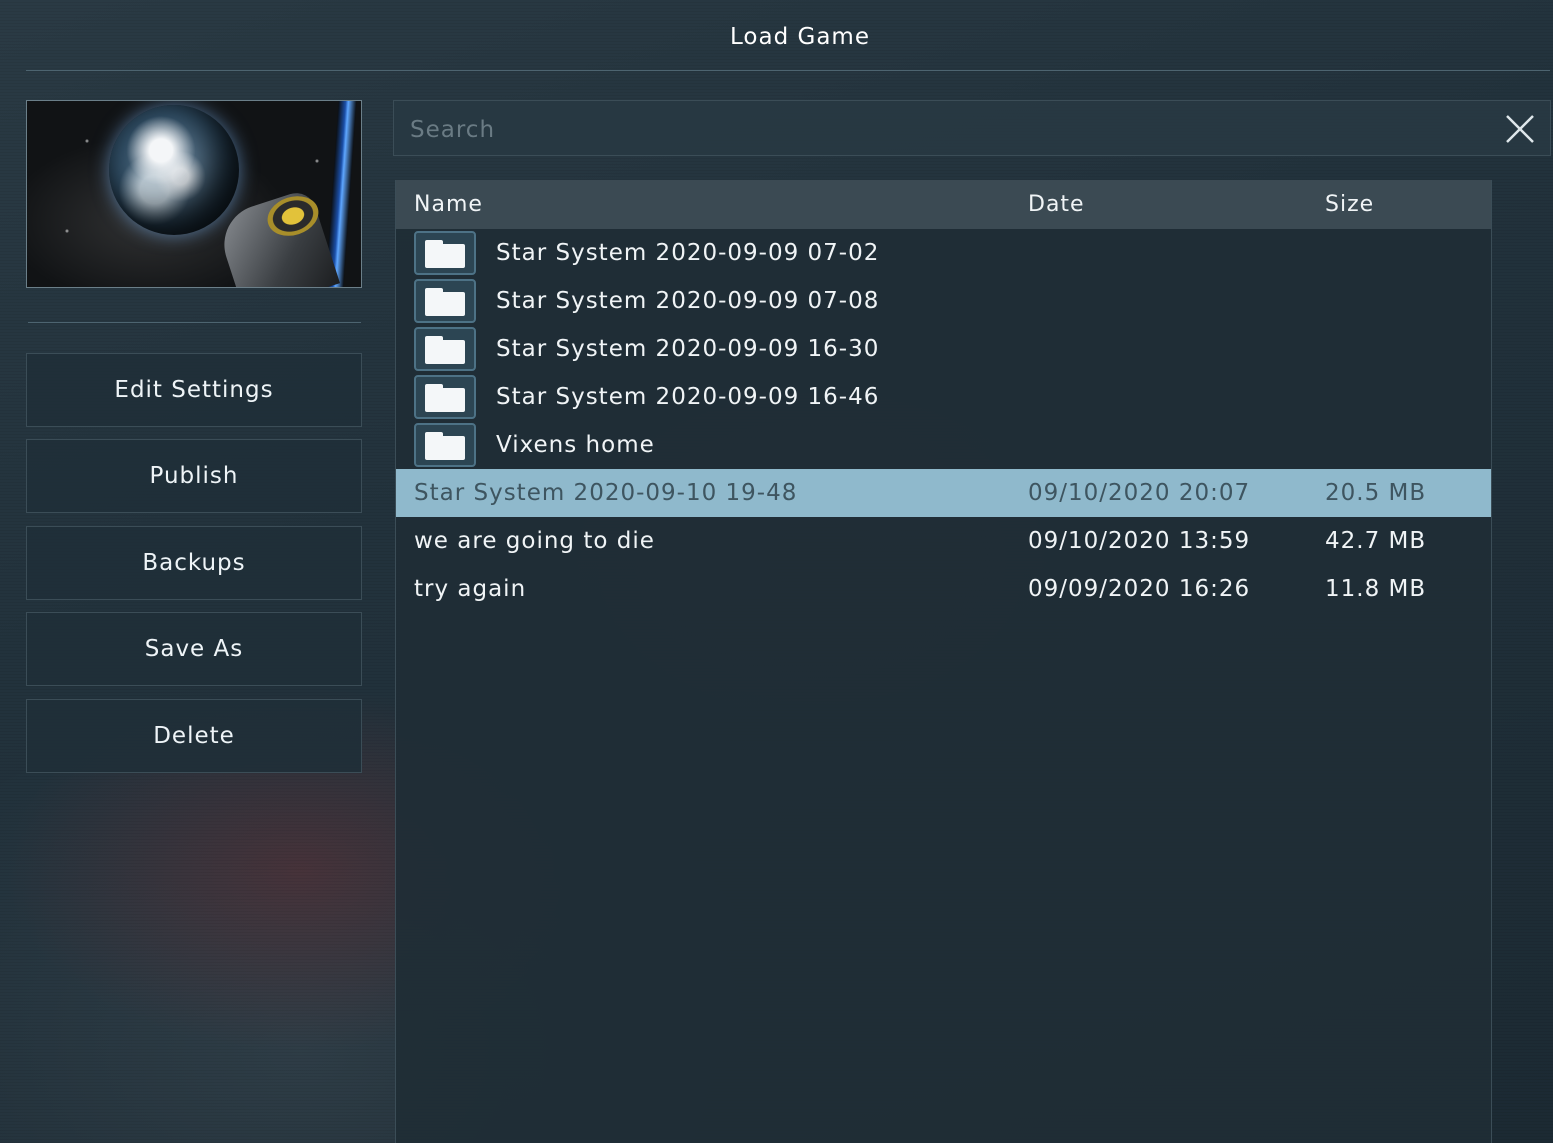 The height and width of the screenshot is (1143, 1553). I want to click on save-date: 09/10/2020 20:07, so click(1139, 493).